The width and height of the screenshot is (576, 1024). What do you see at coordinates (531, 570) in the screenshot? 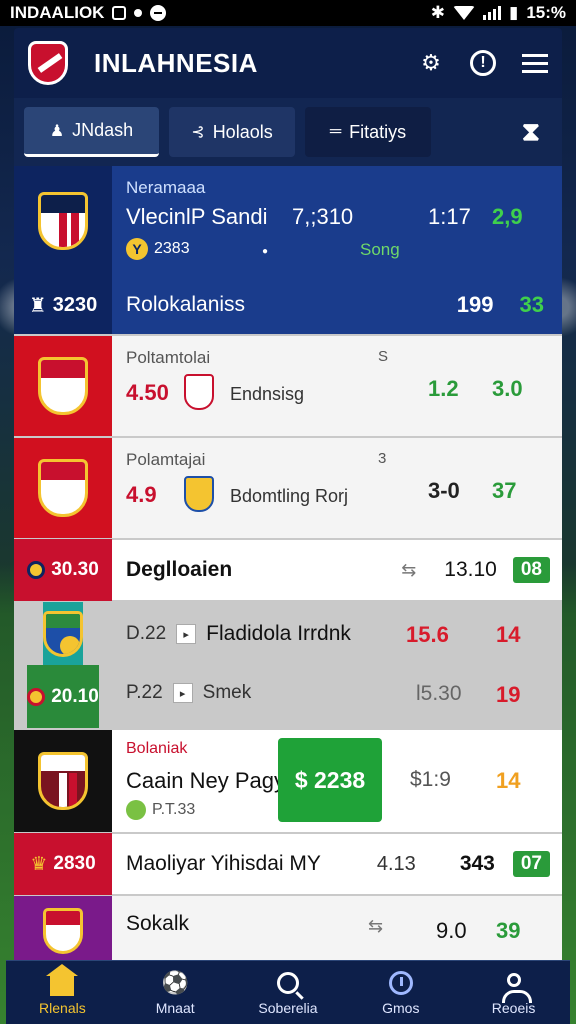
I see `summary-pill: 08` at bounding box center [531, 570].